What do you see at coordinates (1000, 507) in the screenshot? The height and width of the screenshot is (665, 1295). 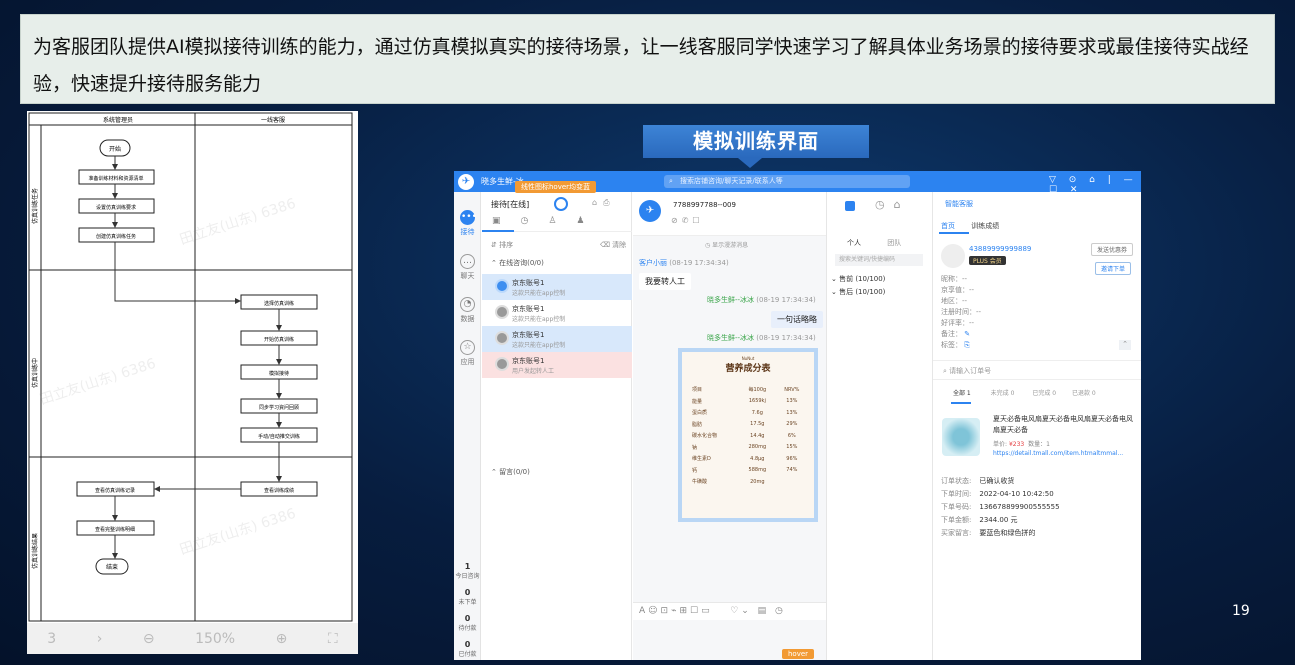 I see `order-number: 下单号码: 136678899900555555` at bounding box center [1000, 507].